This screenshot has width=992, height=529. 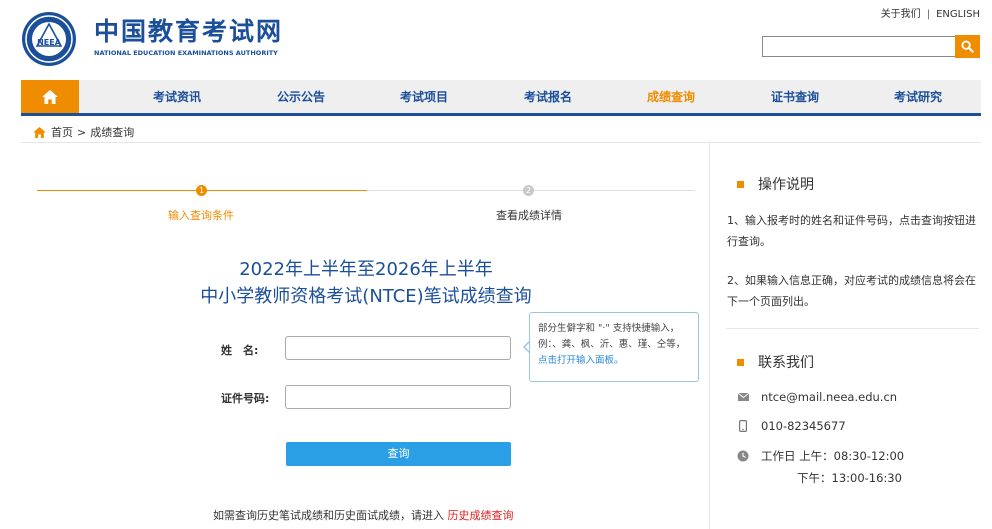 I want to click on nav-home, so click(x=50, y=96).